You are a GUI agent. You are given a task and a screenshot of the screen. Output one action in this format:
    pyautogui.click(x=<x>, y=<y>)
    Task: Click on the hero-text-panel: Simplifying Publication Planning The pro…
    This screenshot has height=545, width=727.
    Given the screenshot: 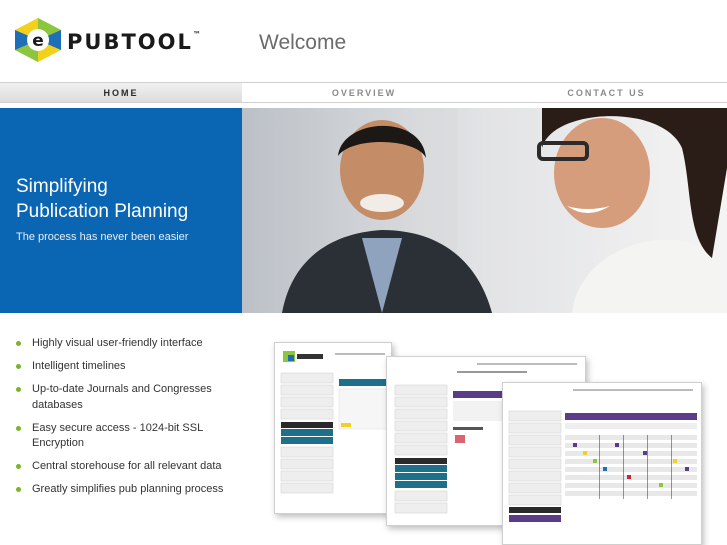 What is the action you would take?
    pyautogui.click(x=121, y=210)
    